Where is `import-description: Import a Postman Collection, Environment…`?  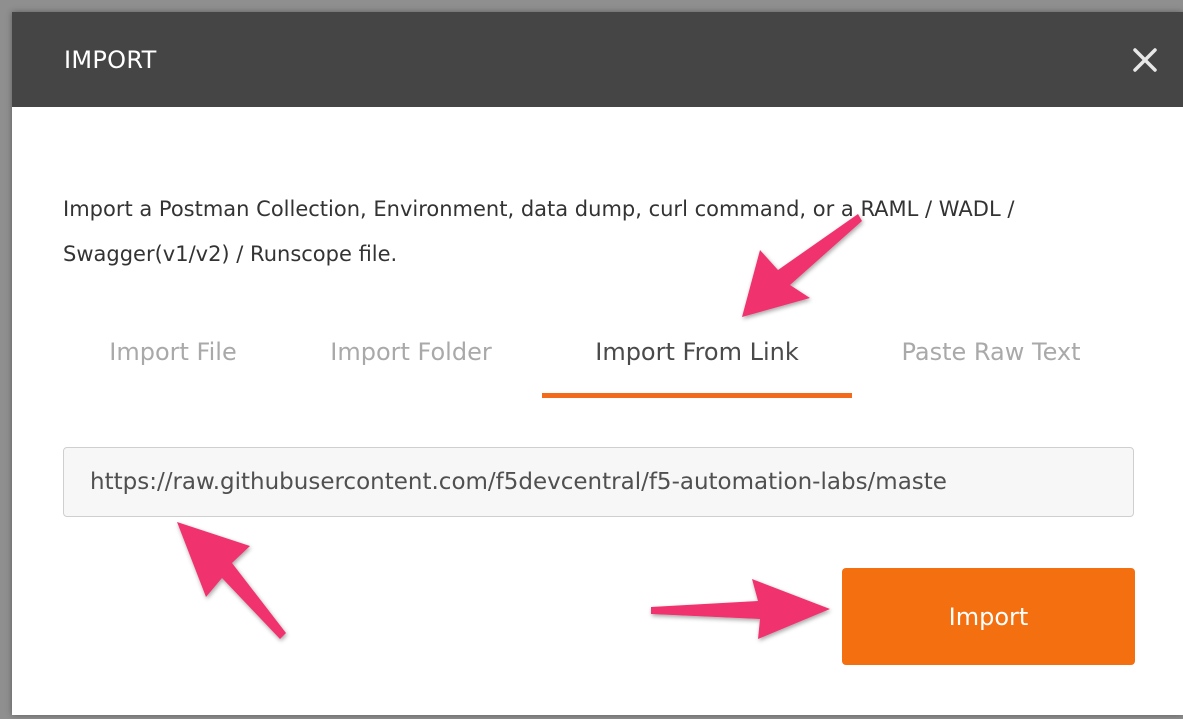
import-description: Import a Postman Collection, Environment… is located at coordinates (539, 231).